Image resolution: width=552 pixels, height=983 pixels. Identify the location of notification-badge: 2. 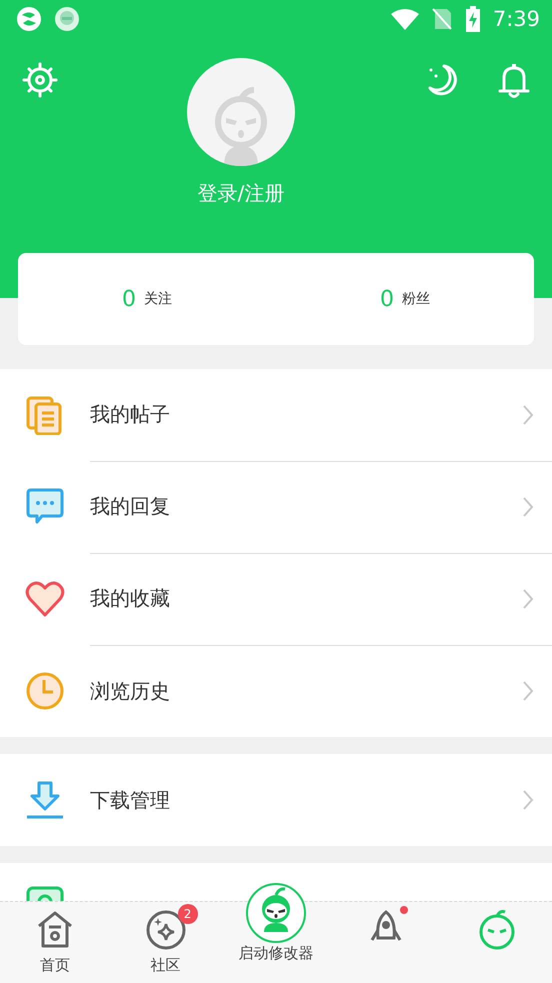
(188, 914).